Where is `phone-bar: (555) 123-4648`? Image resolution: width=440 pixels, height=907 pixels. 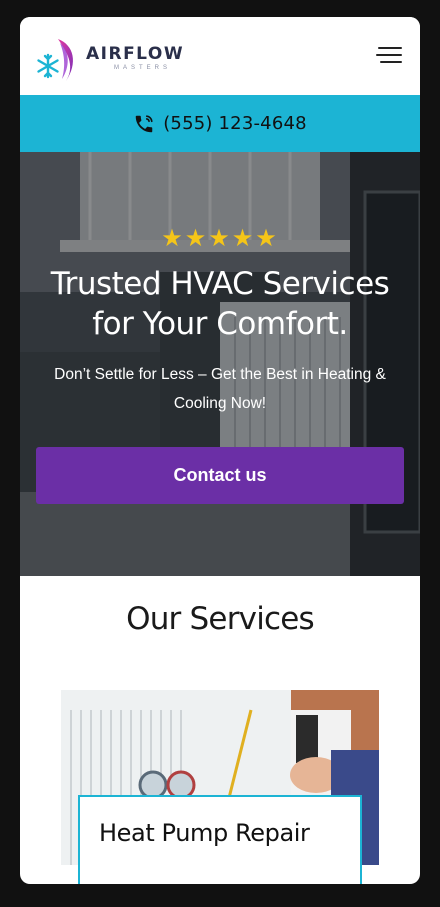 phone-bar: (555) 123-4648 is located at coordinates (220, 123).